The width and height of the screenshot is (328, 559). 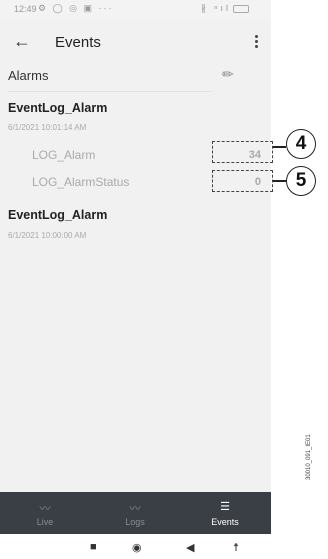 What do you see at coordinates (301, 144) in the screenshot?
I see `callout-number: 4` at bounding box center [301, 144].